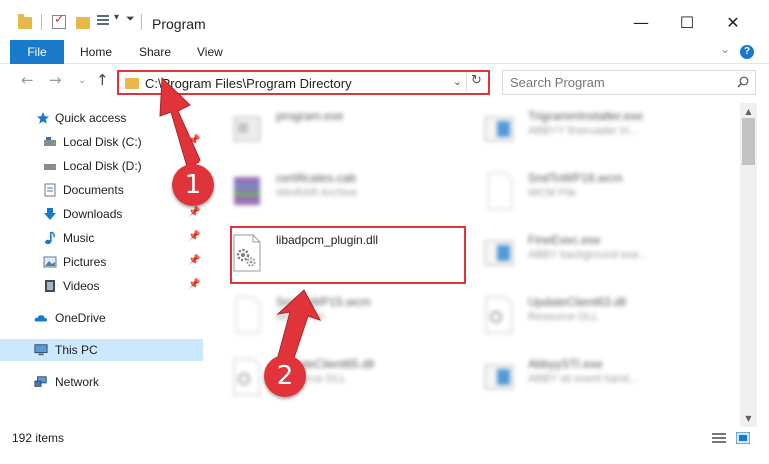 This screenshot has height=464, width=769. What do you see at coordinates (620, 82) in the screenshot?
I see `search-input` at bounding box center [620, 82].